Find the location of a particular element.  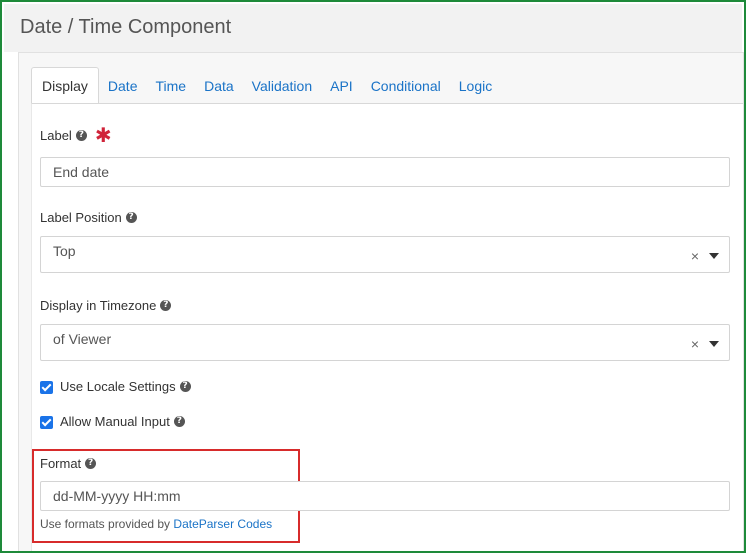

manual-input-row: Allow Manual Input ? is located at coordinates (112, 421).